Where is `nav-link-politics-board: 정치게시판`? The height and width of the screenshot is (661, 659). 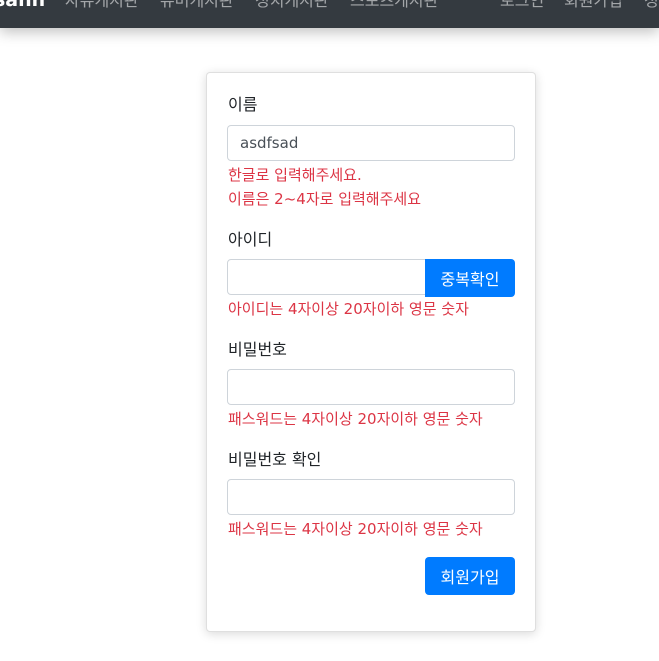 nav-link-politics-board: 정치게시판 is located at coordinates (292, 5).